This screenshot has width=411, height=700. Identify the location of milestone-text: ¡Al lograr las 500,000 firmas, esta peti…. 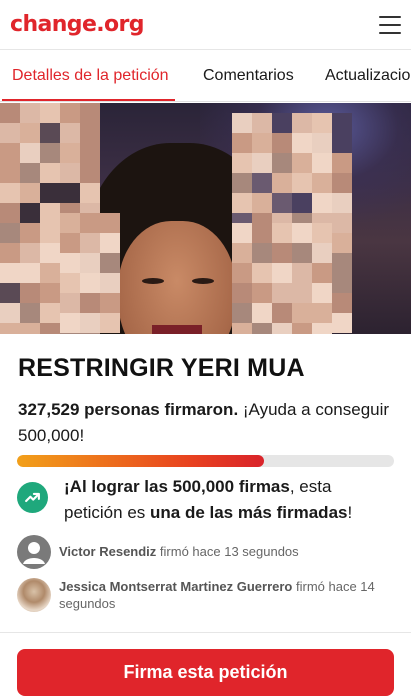
(229, 500).